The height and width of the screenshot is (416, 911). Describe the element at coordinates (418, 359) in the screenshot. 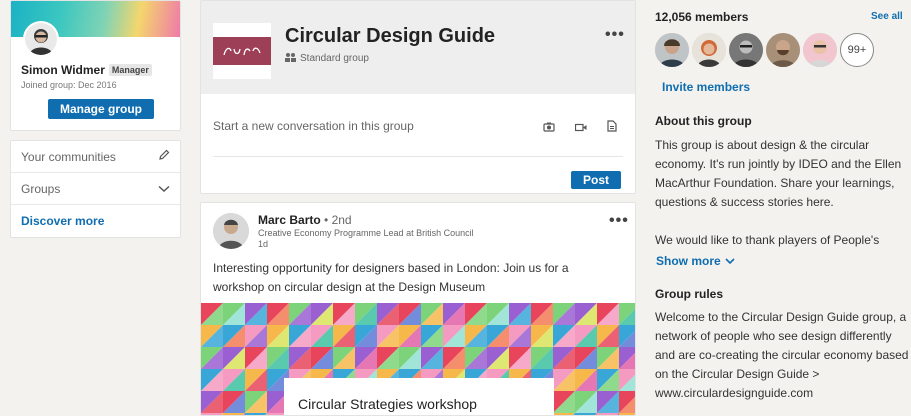

I see `post-image: Circular Strategies workshop` at that location.